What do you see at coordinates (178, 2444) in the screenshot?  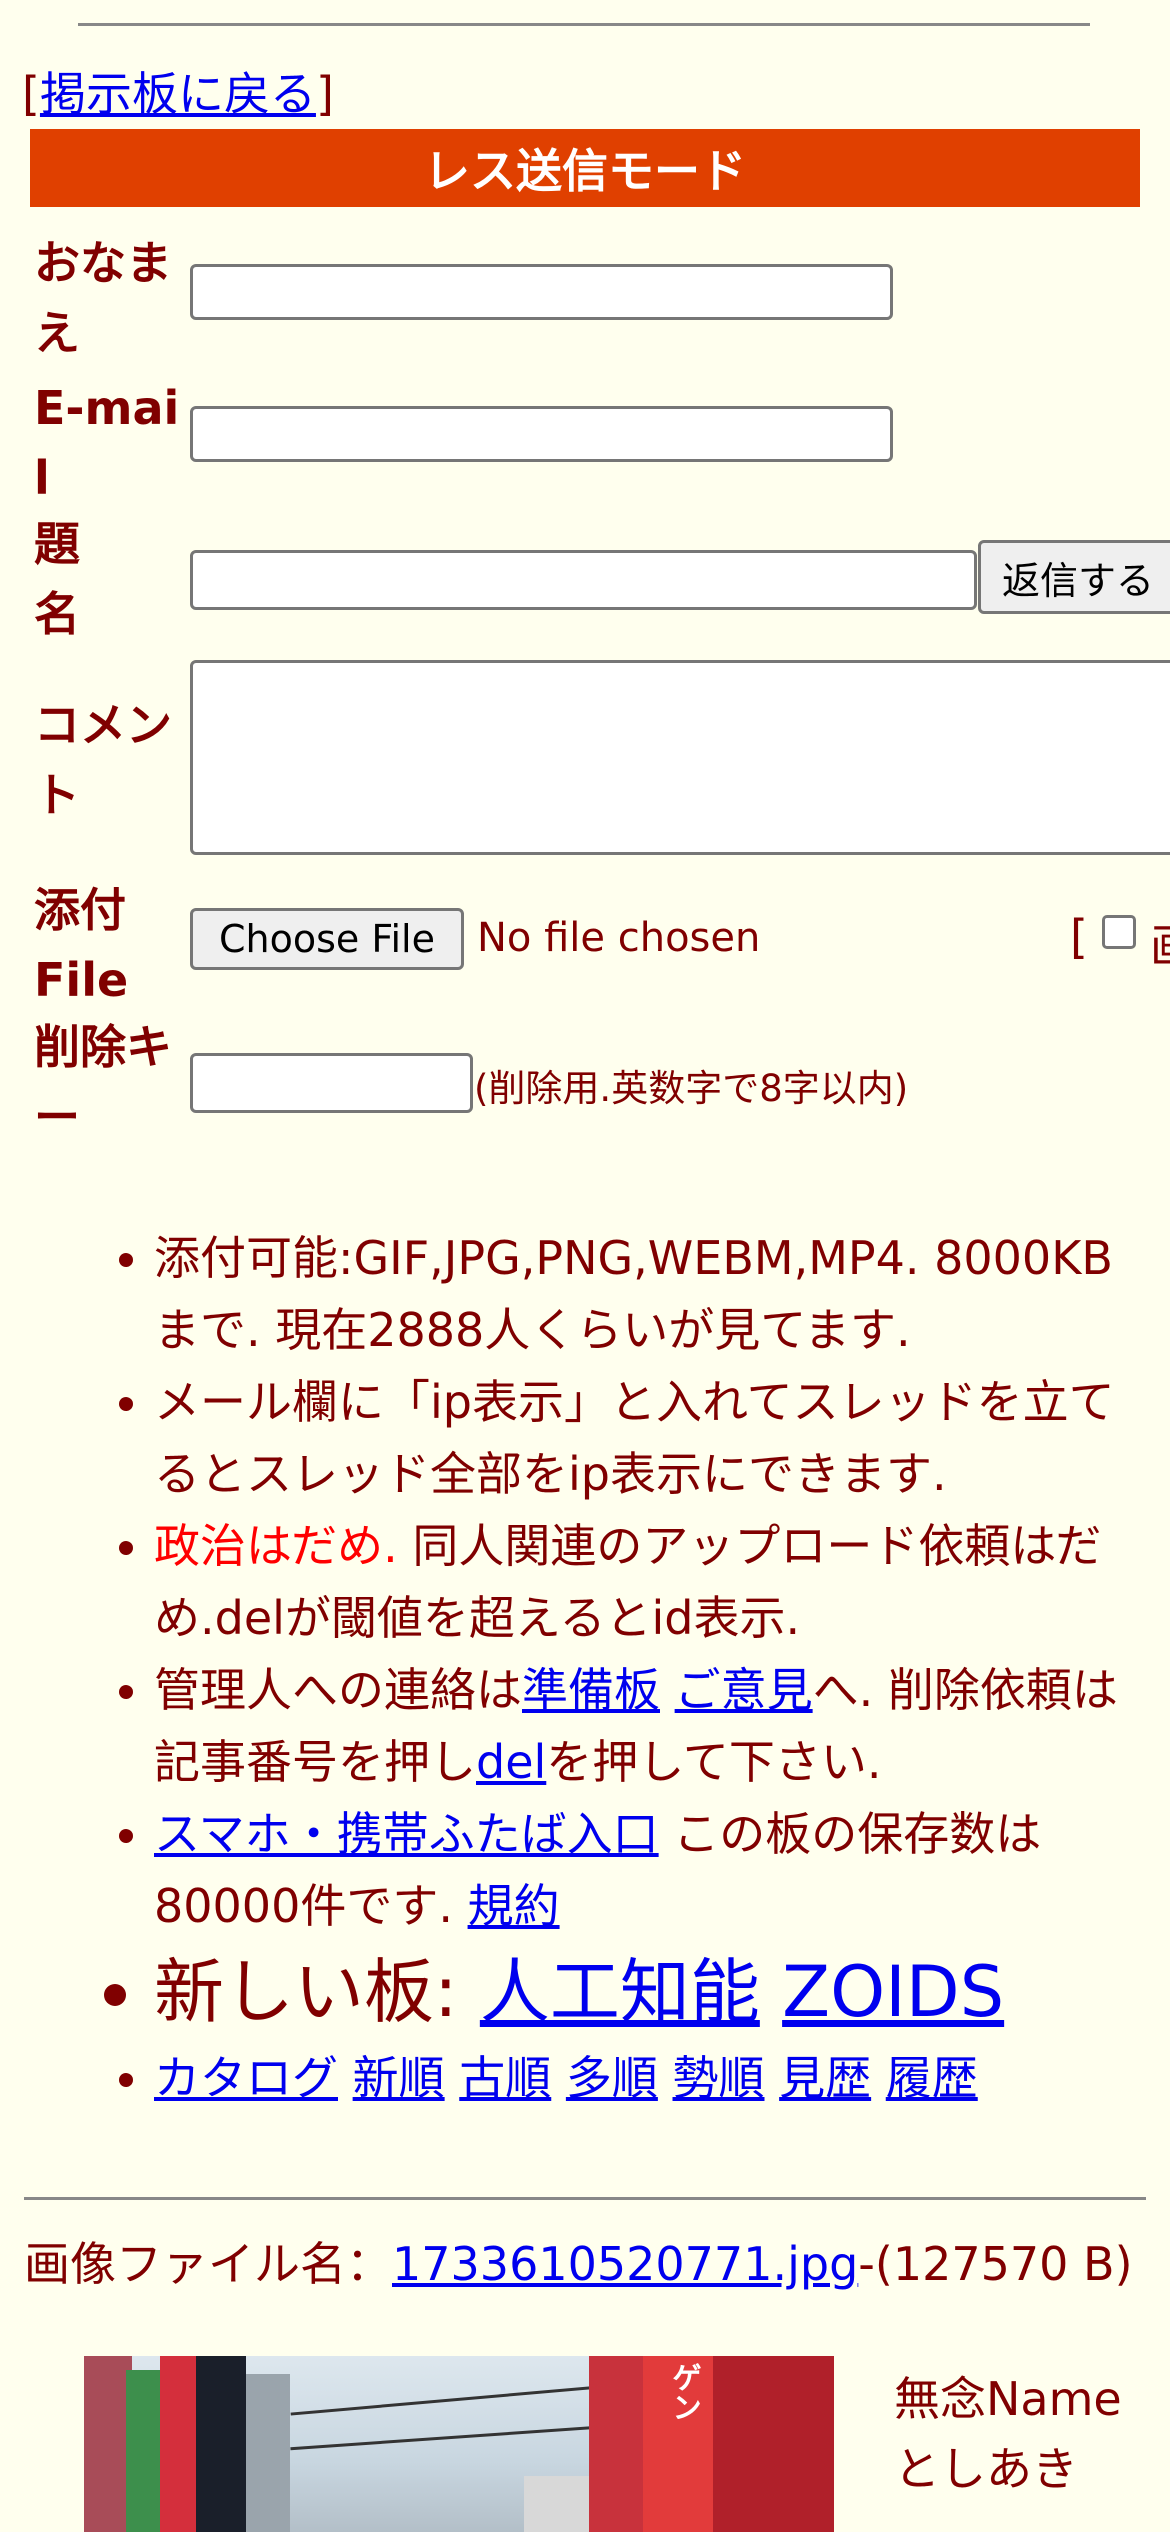 I see `thumb-sign-red` at bounding box center [178, 2444].